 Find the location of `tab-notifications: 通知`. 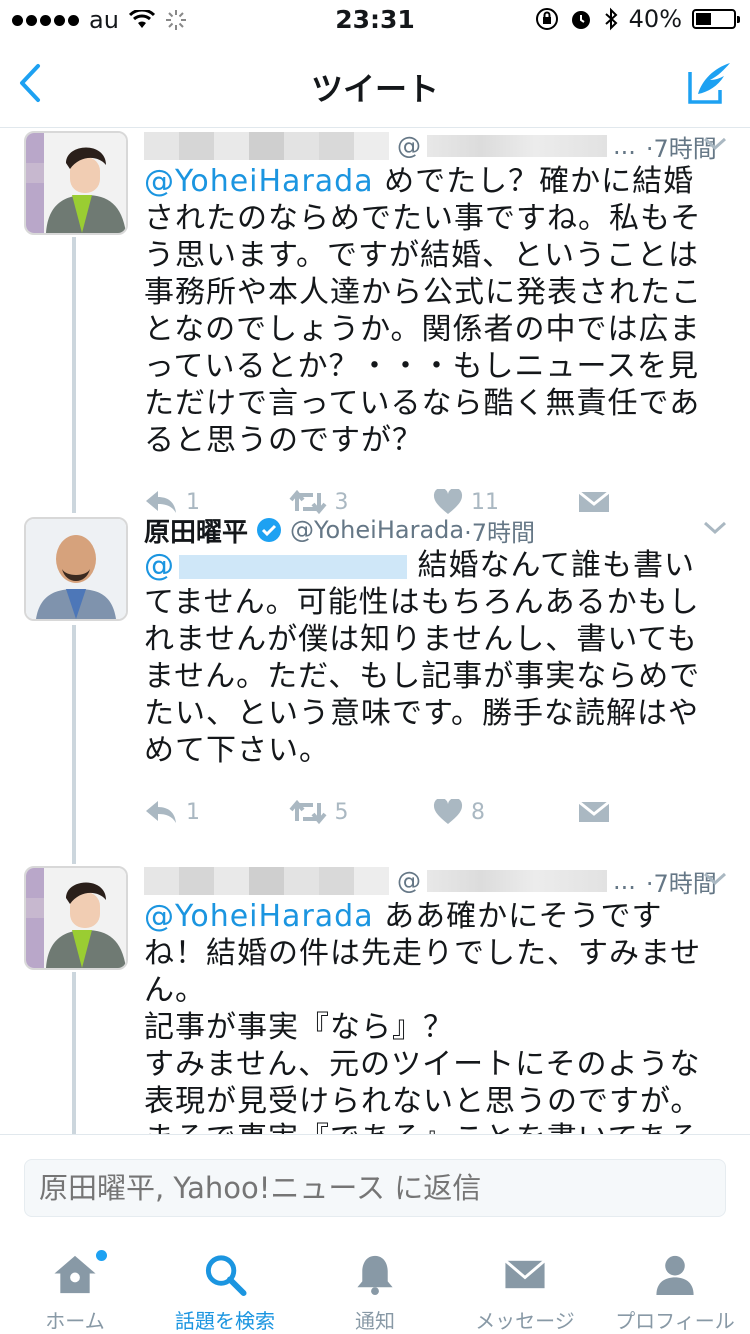

tab-notifications: 通知 is located at coordinates (375, 1284).